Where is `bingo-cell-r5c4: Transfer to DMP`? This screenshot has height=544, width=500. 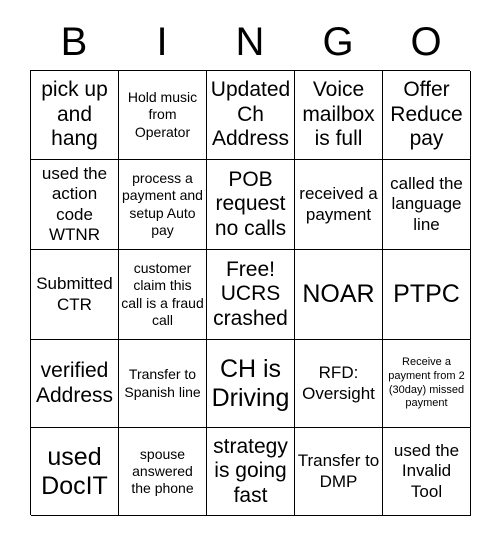
bingo-cell-r5c4: Transfer to DMP is located at coordinates (339, 472).